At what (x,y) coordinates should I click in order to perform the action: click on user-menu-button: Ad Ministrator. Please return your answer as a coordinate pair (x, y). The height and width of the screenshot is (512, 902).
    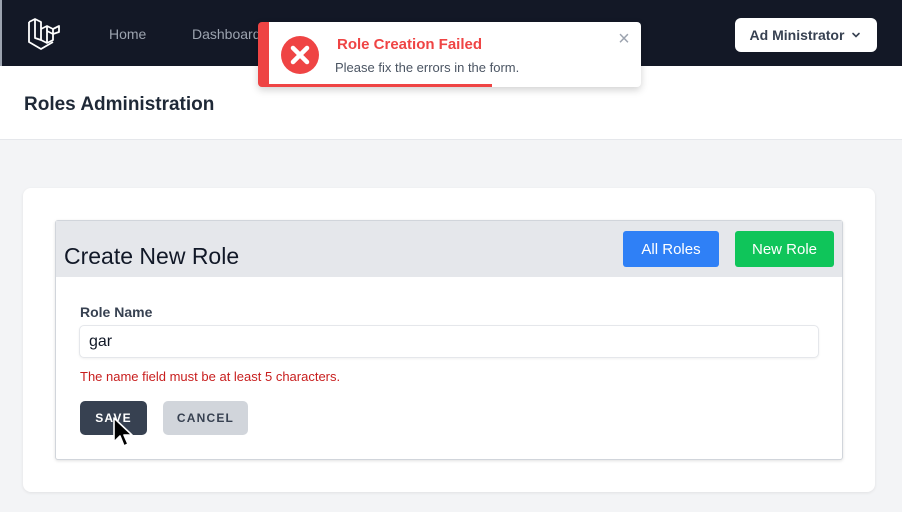
    Looking at the image, I should click on (806, 35).